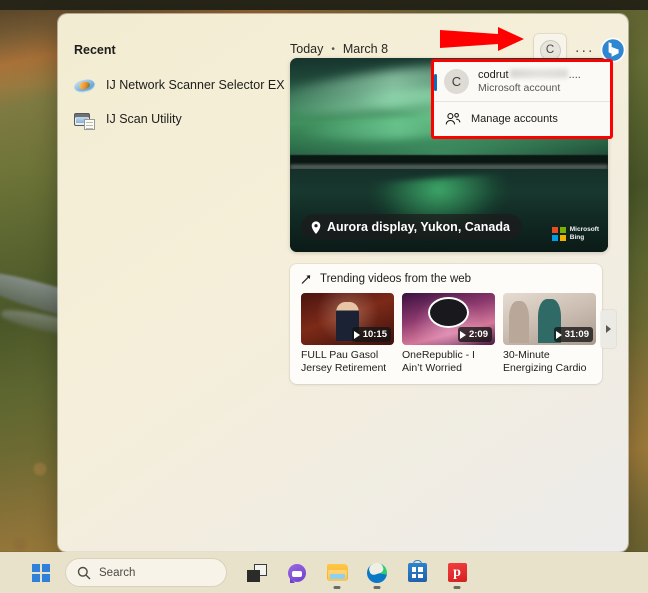 The height and width of the screenshot is (593, 648). I want to click on recent-item-ij-network-scanner-selector: IJ Network Scanner Selector EX, so click(176, 85).